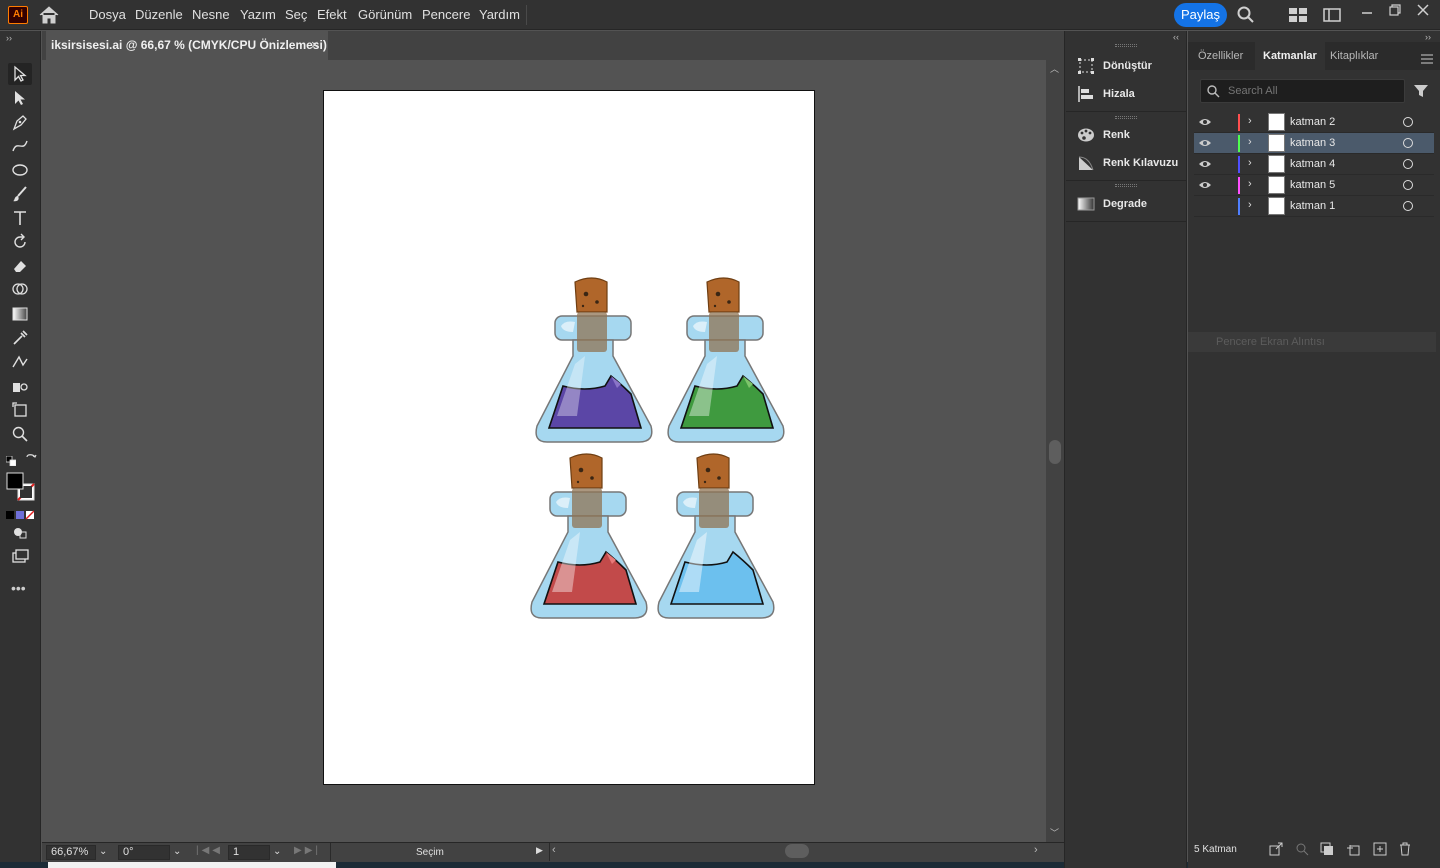  I want to click on shape-builder-tool-icon, so click(20, 290).